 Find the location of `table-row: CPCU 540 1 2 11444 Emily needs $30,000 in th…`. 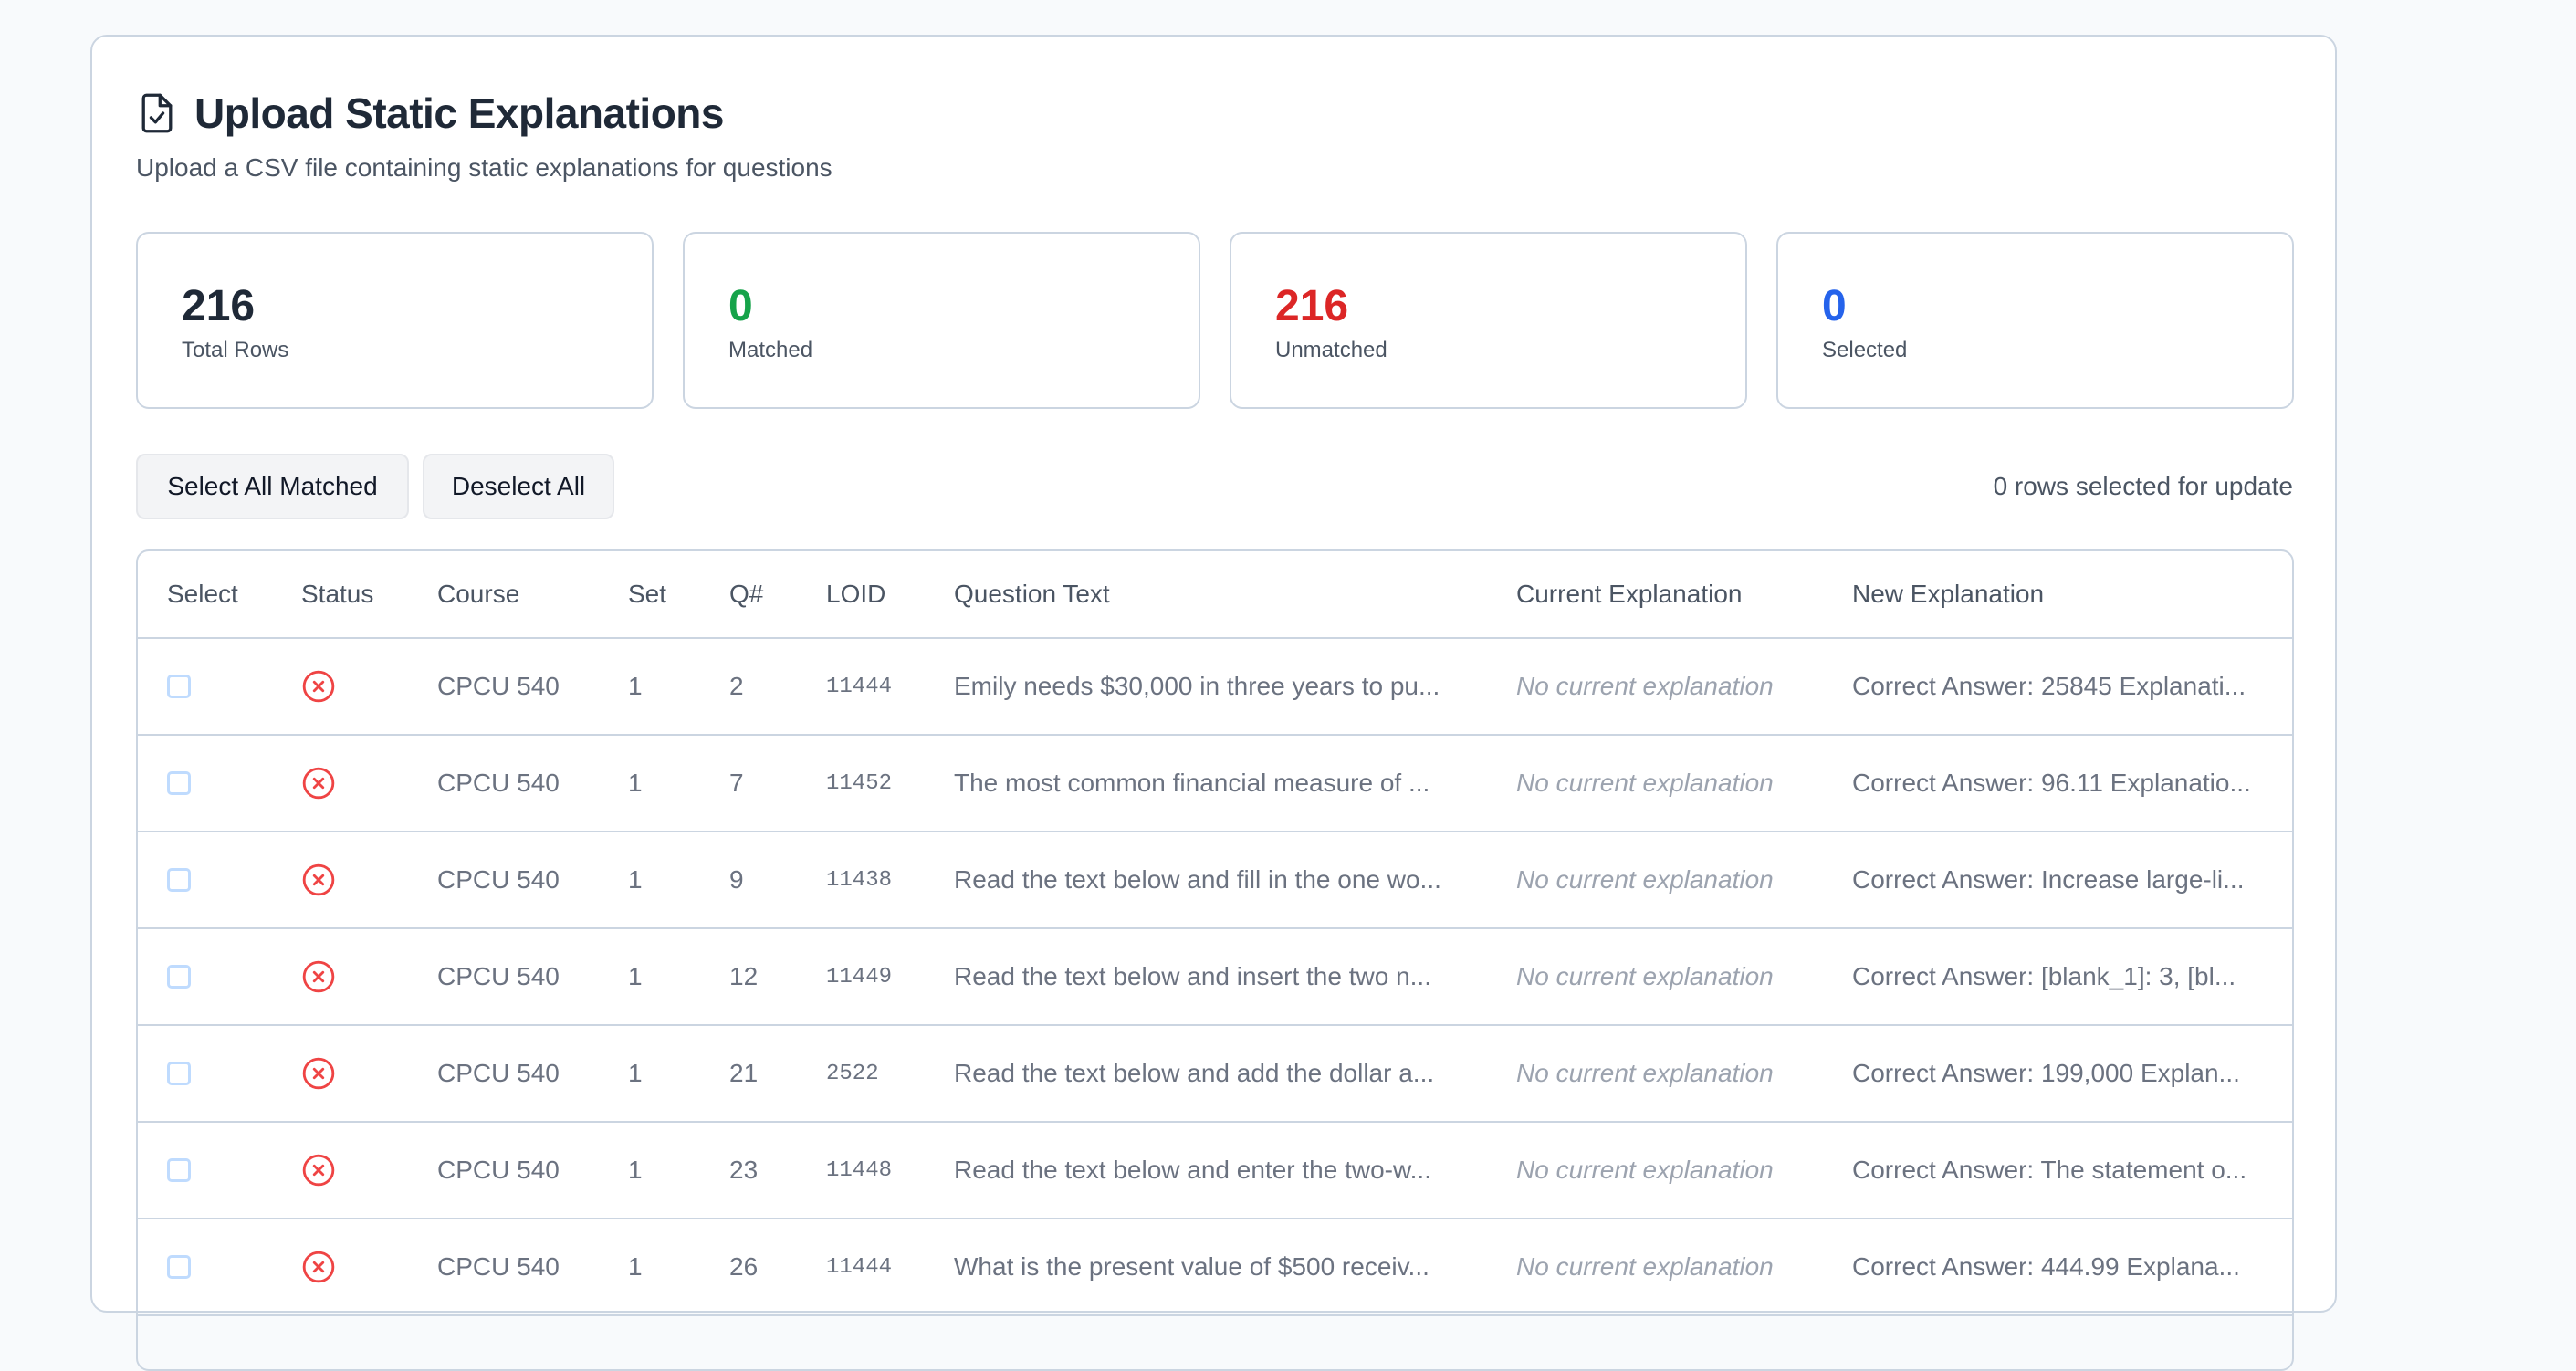

table-row: CPCU 540 1 2 11444 Emily needs $30,000 in th… is located at coordinates (1215, 687).